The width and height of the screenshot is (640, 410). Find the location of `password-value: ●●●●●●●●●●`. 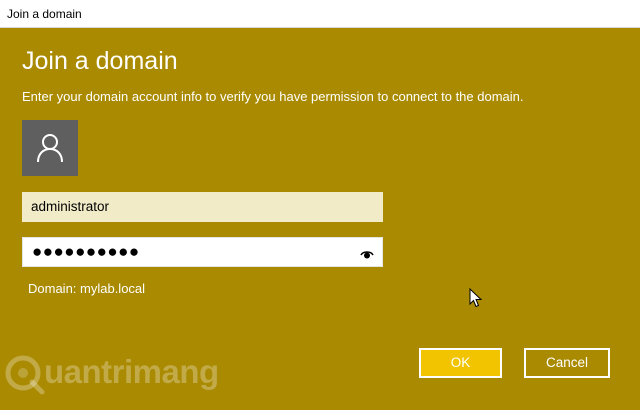

password-value: ●●●●●●●●●● is located at coordinates (86, 251).